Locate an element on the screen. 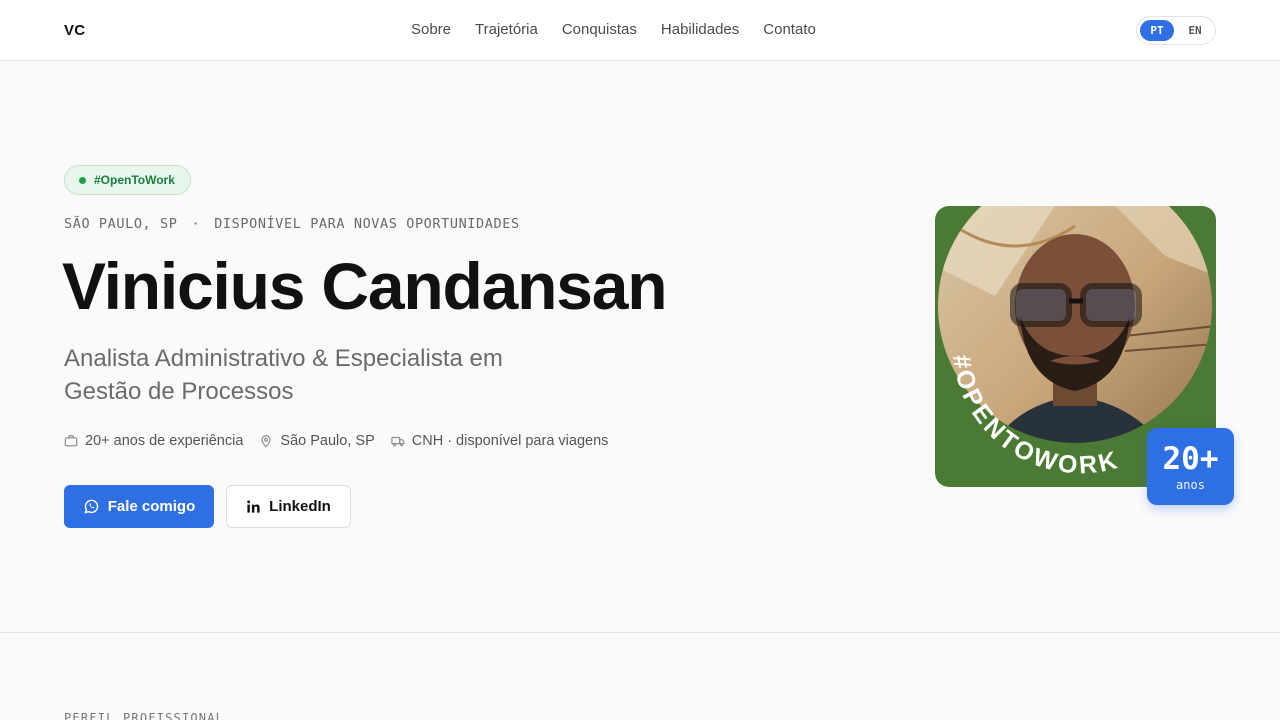  whatsapp-icon is located at coordinates (91, 506).